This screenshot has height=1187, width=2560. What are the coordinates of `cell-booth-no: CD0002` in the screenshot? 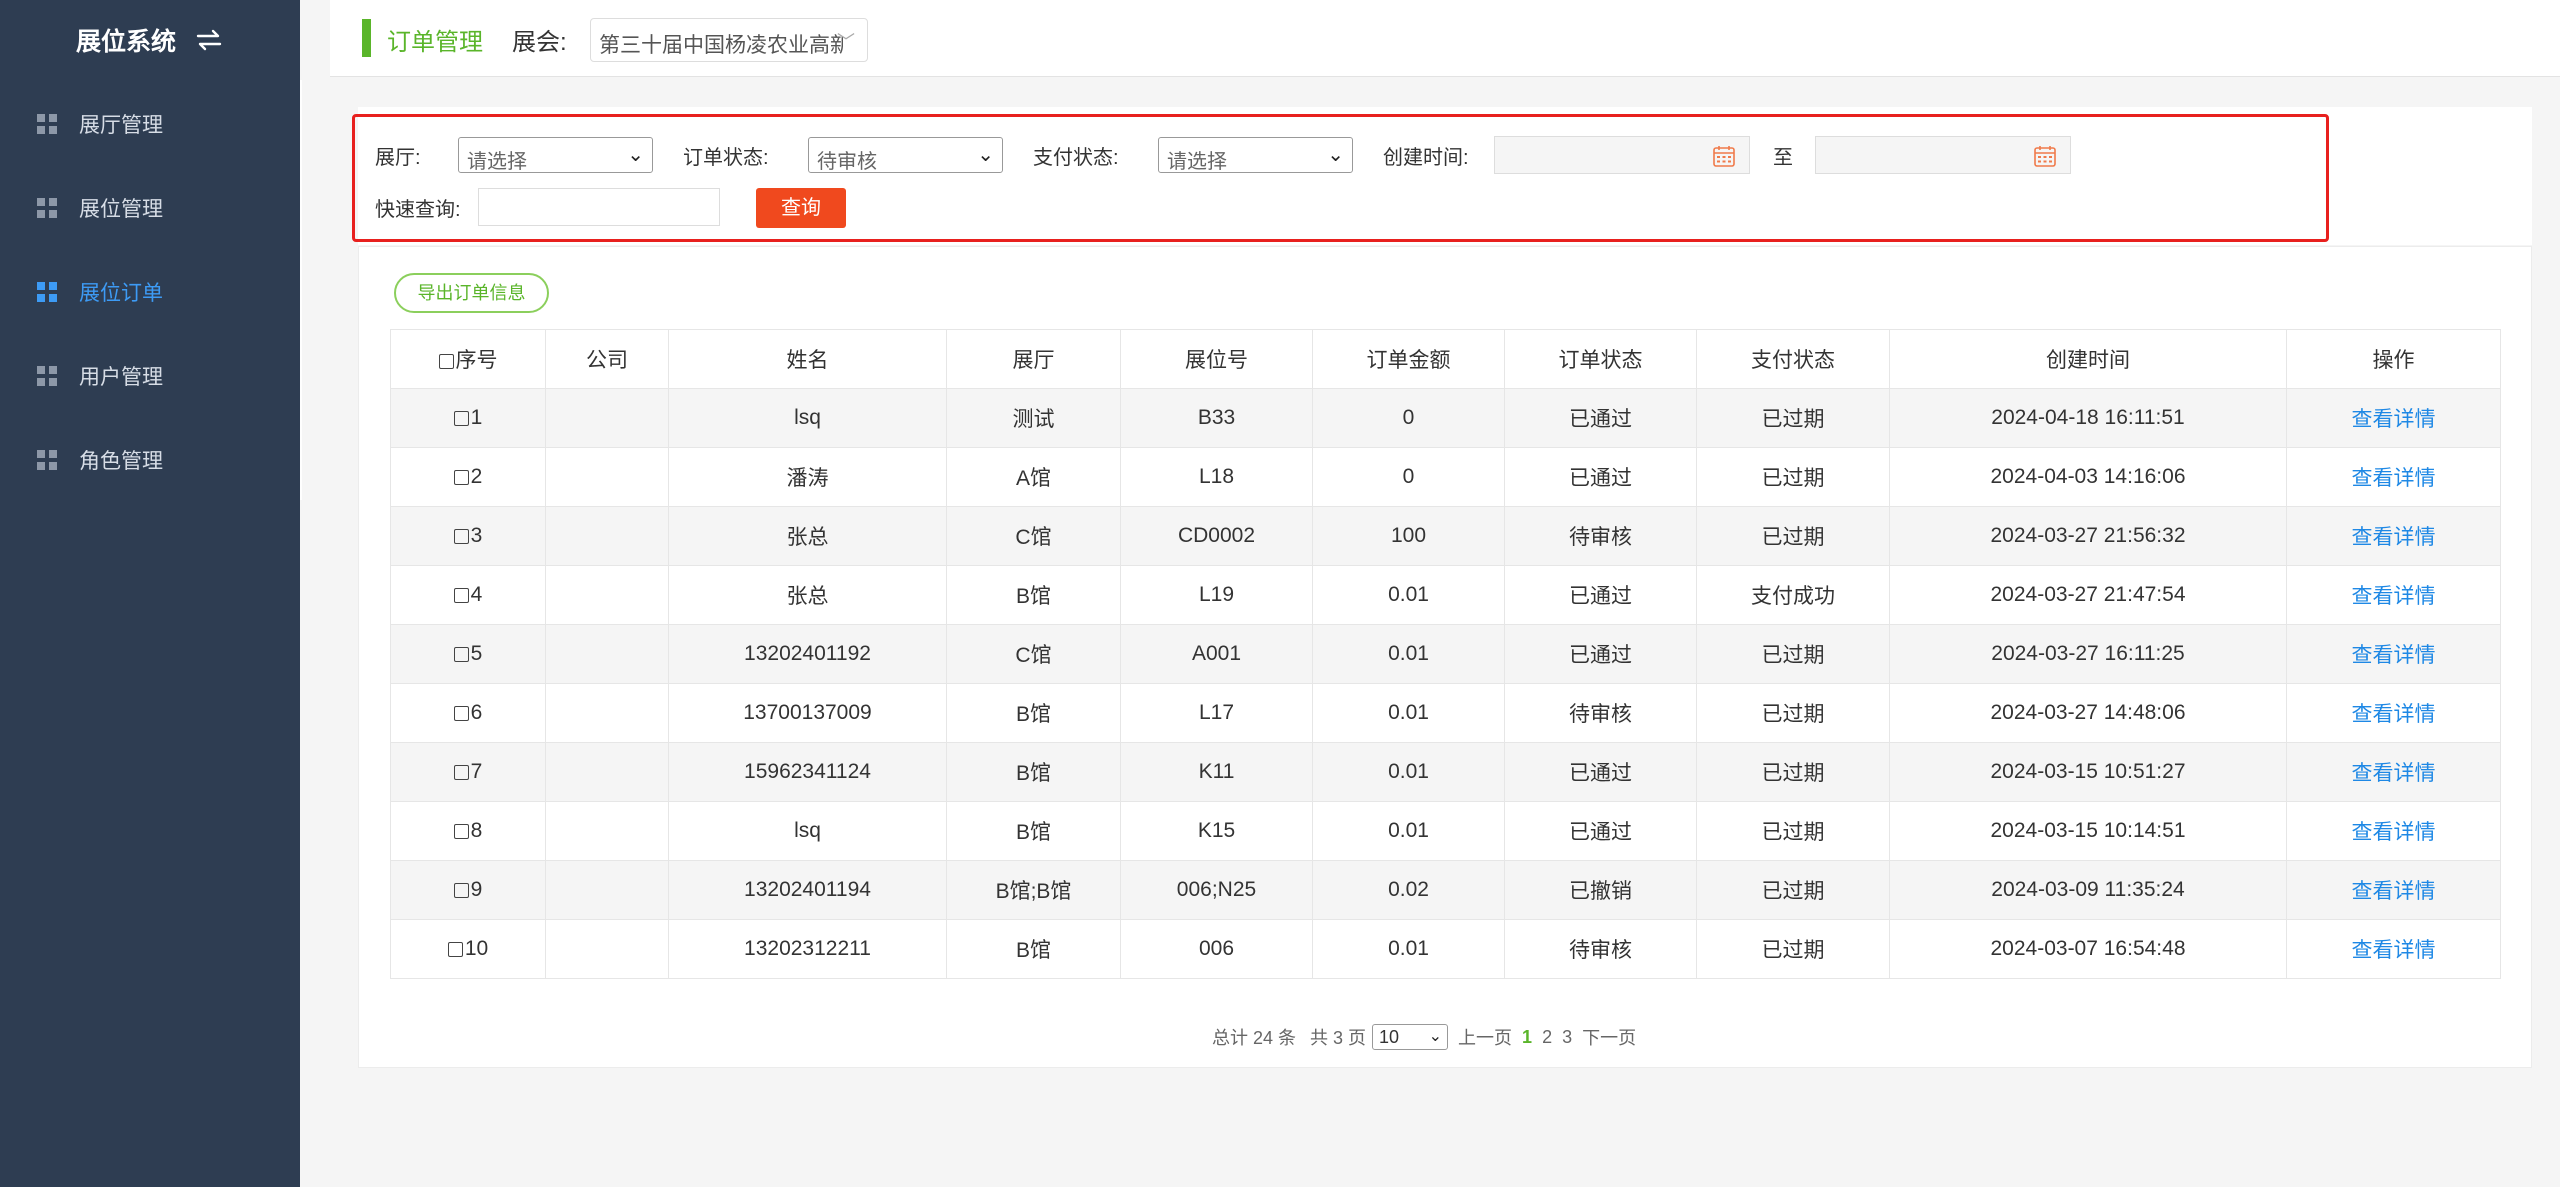 It's located at (1216, 536).